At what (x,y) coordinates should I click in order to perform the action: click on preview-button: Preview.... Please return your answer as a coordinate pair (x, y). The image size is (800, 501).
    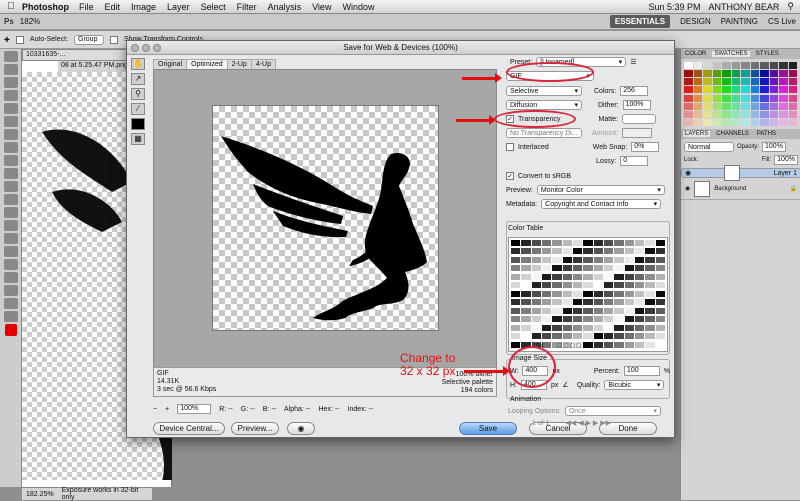
    Looking at the image, I should click on (255, 428).